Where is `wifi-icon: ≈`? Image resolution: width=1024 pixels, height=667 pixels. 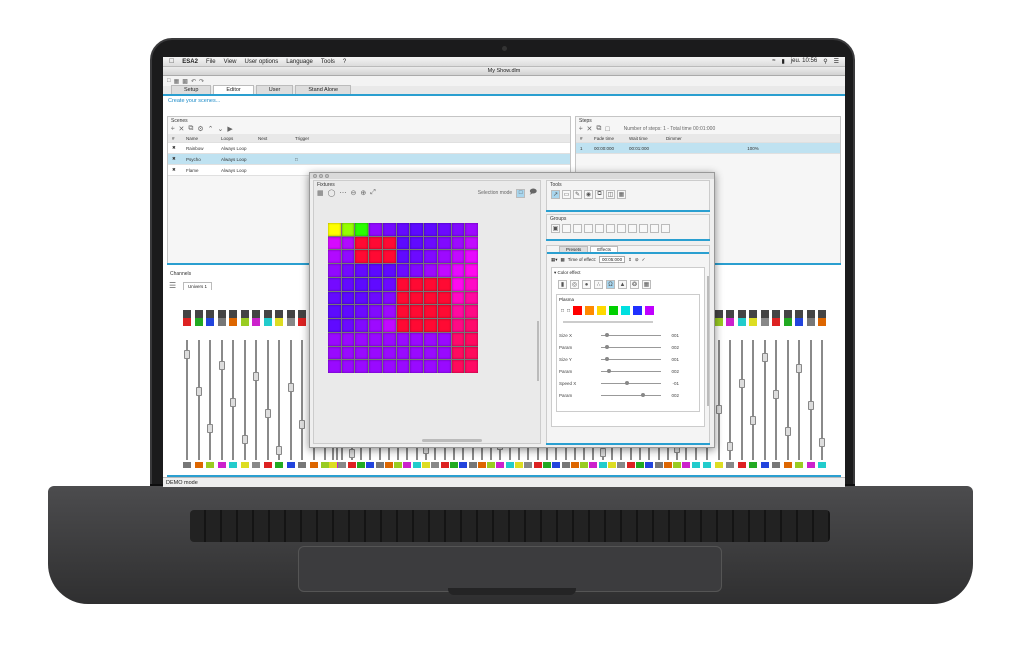
wifi-icon: ≈ is located at coordinates (773, 61).